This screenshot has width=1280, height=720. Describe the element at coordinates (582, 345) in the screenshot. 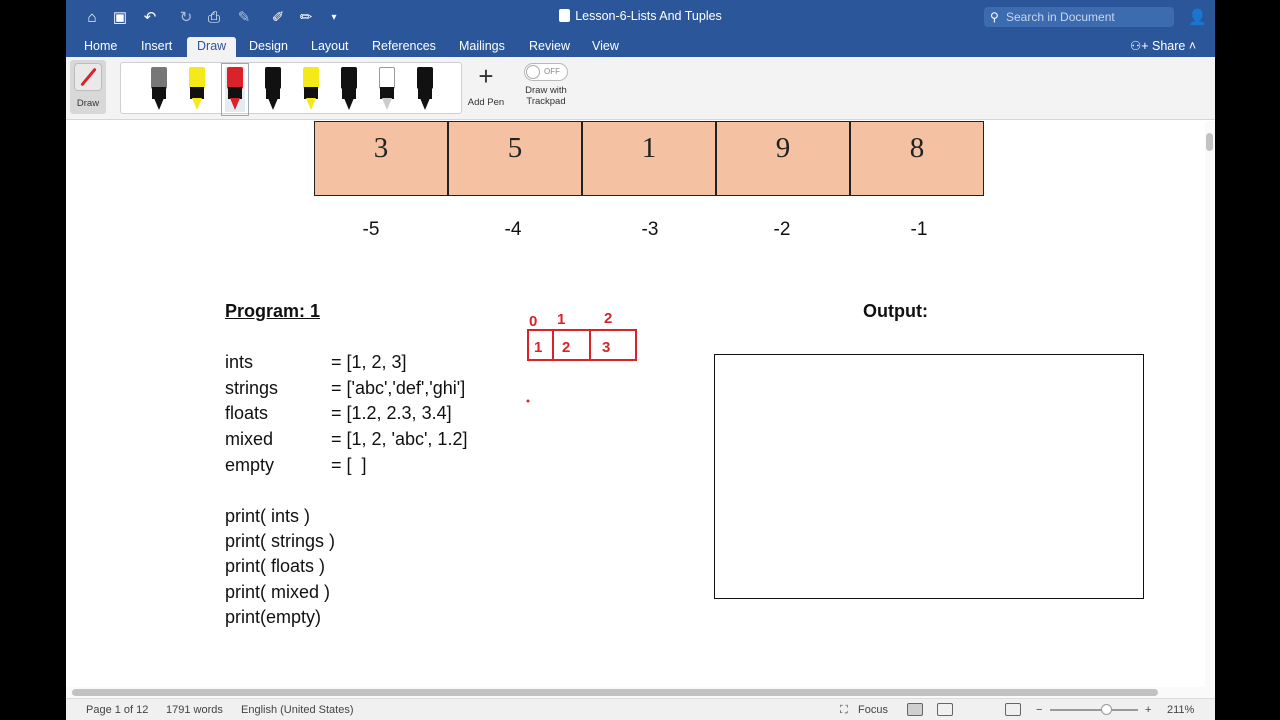

I see `sketch-box` at that location.